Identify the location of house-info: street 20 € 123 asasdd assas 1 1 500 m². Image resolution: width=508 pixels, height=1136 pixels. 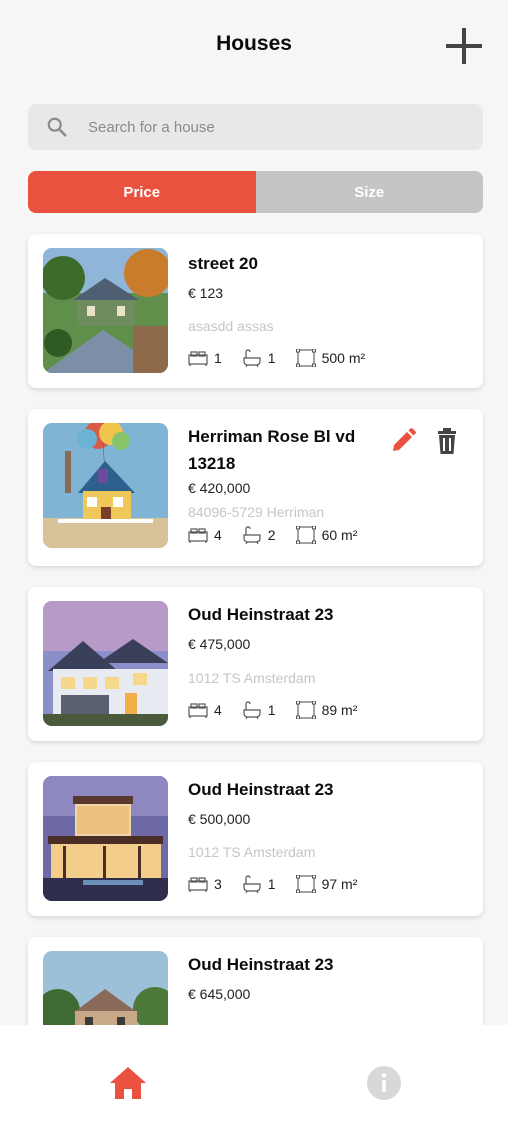
(328, 309).